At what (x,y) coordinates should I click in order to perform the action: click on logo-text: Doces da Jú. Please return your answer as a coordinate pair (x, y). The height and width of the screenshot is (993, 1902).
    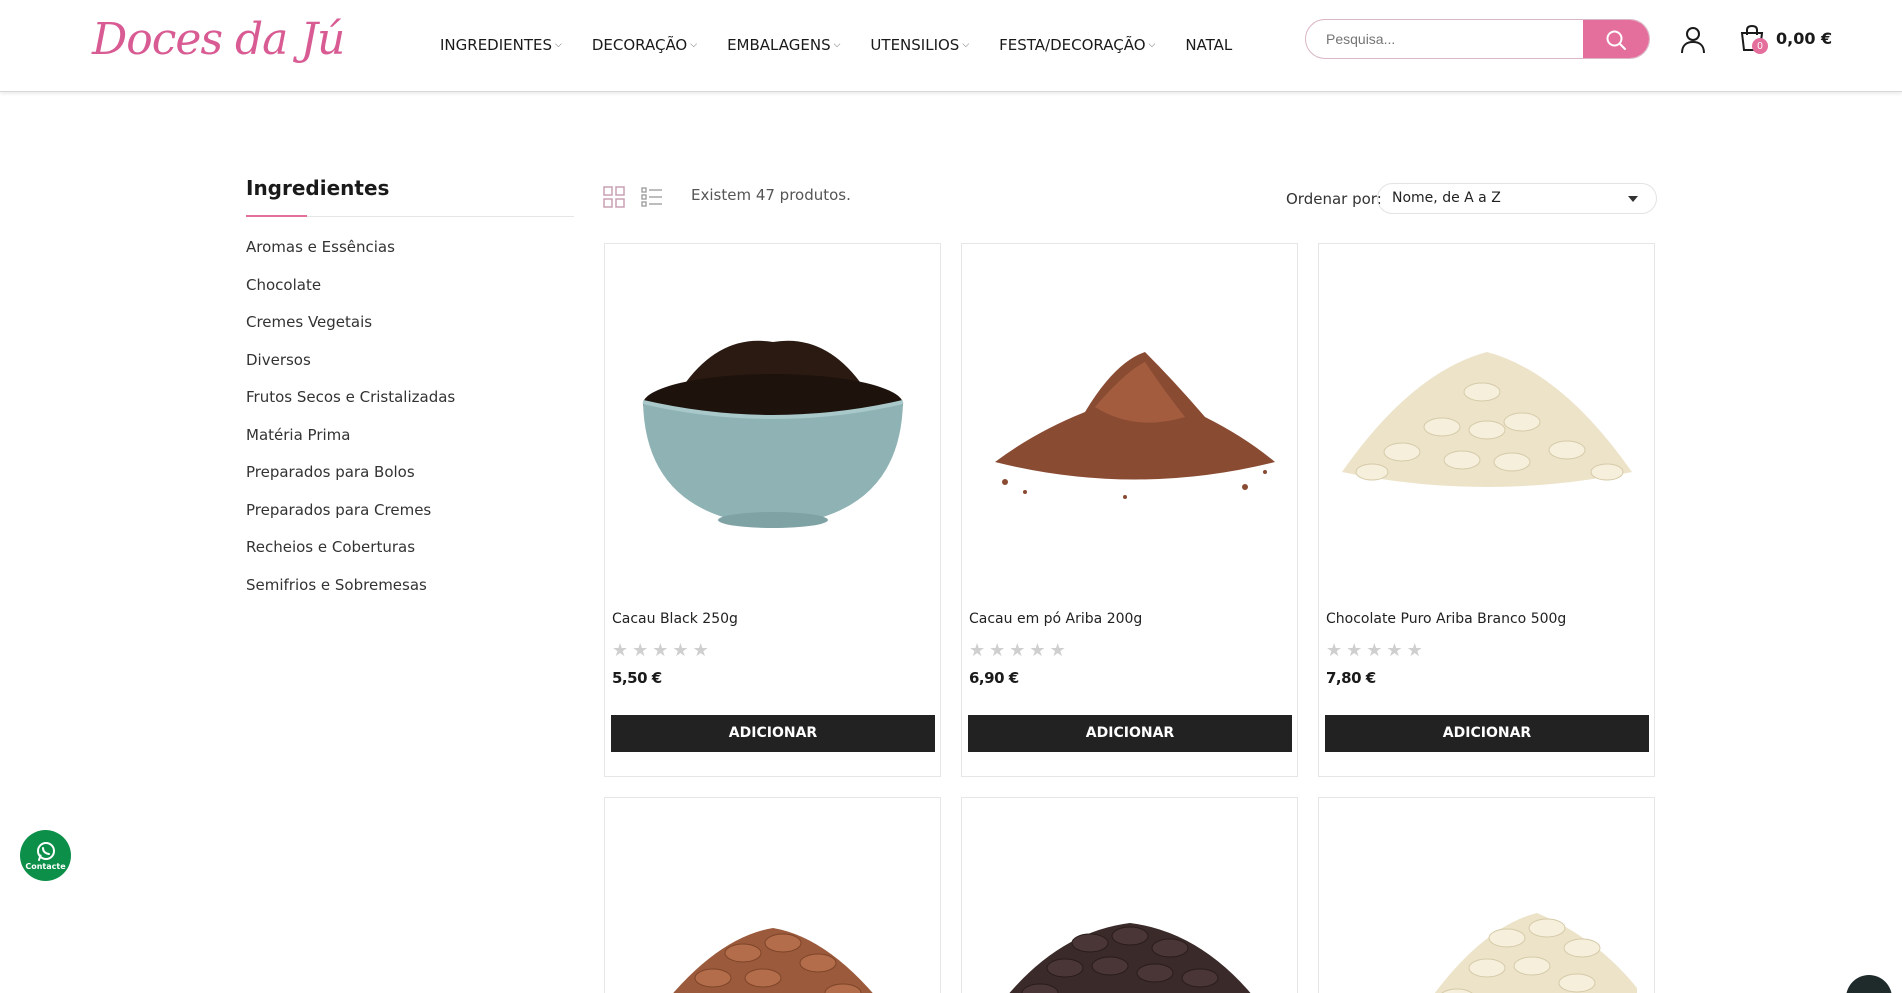
    Looking at the image, I should click on (218, 39).